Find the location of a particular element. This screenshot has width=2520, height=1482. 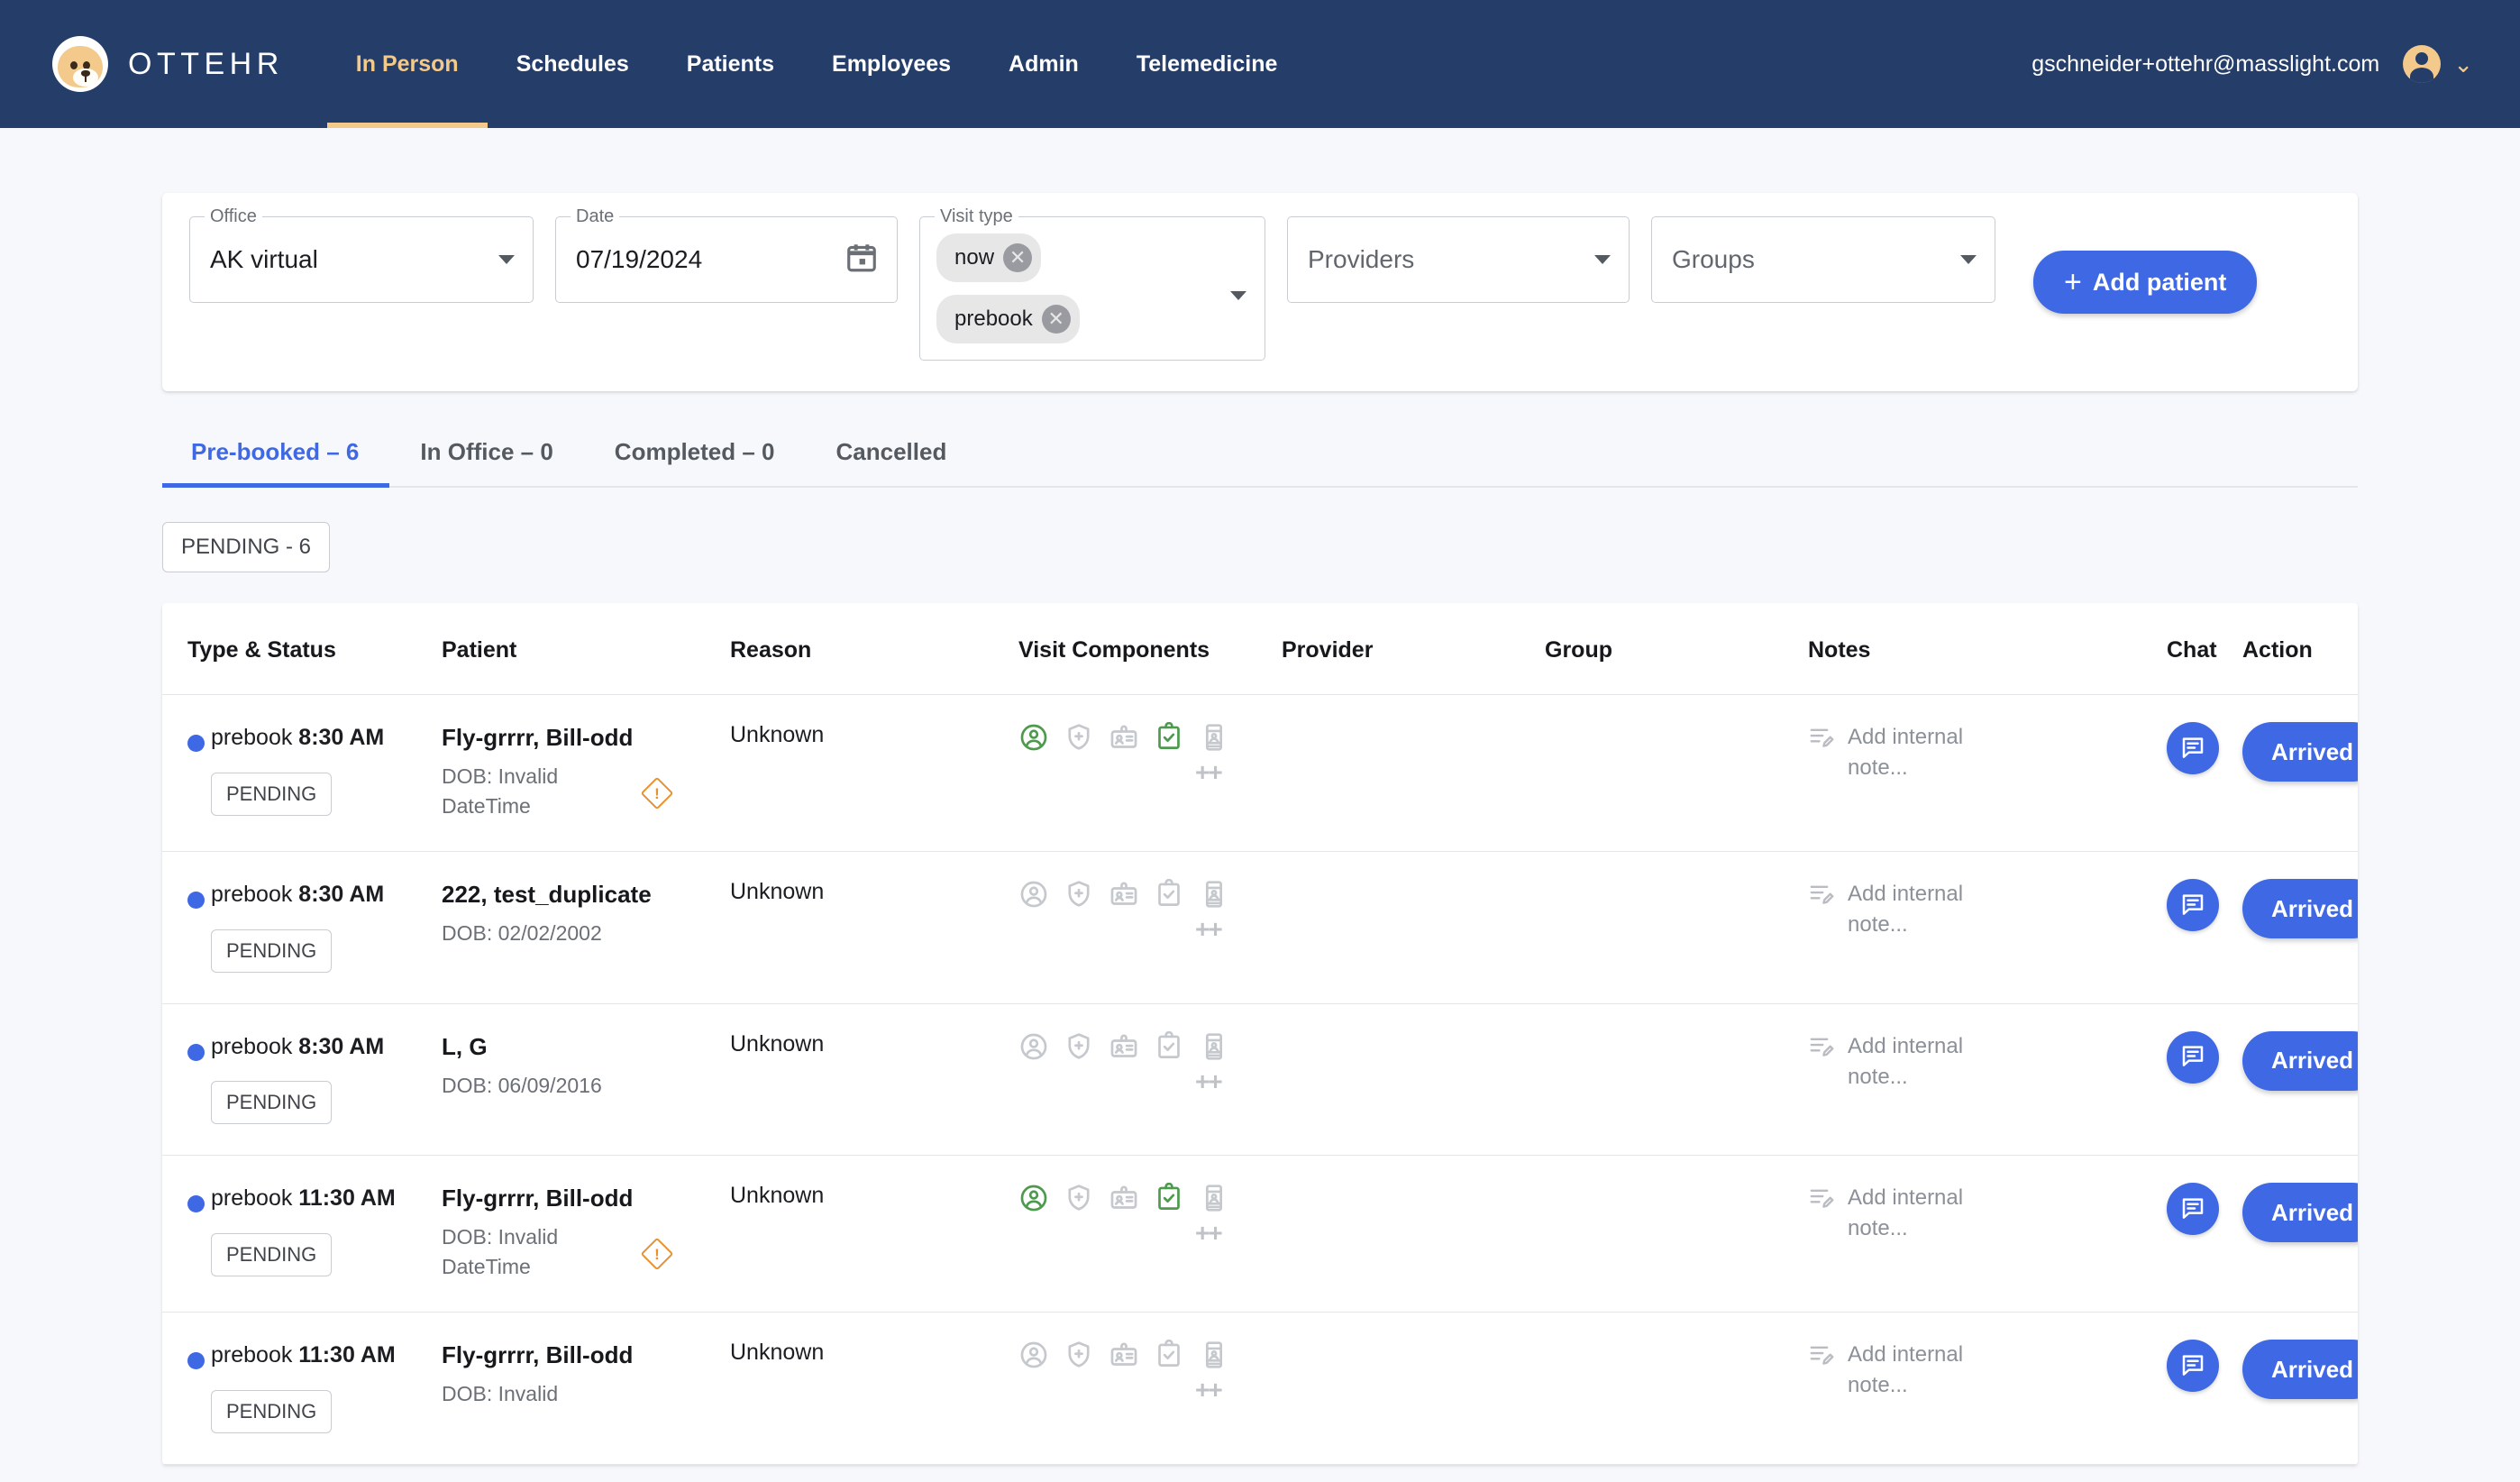

providers-placeholder: Providers is located at coordinates (1362, 259).